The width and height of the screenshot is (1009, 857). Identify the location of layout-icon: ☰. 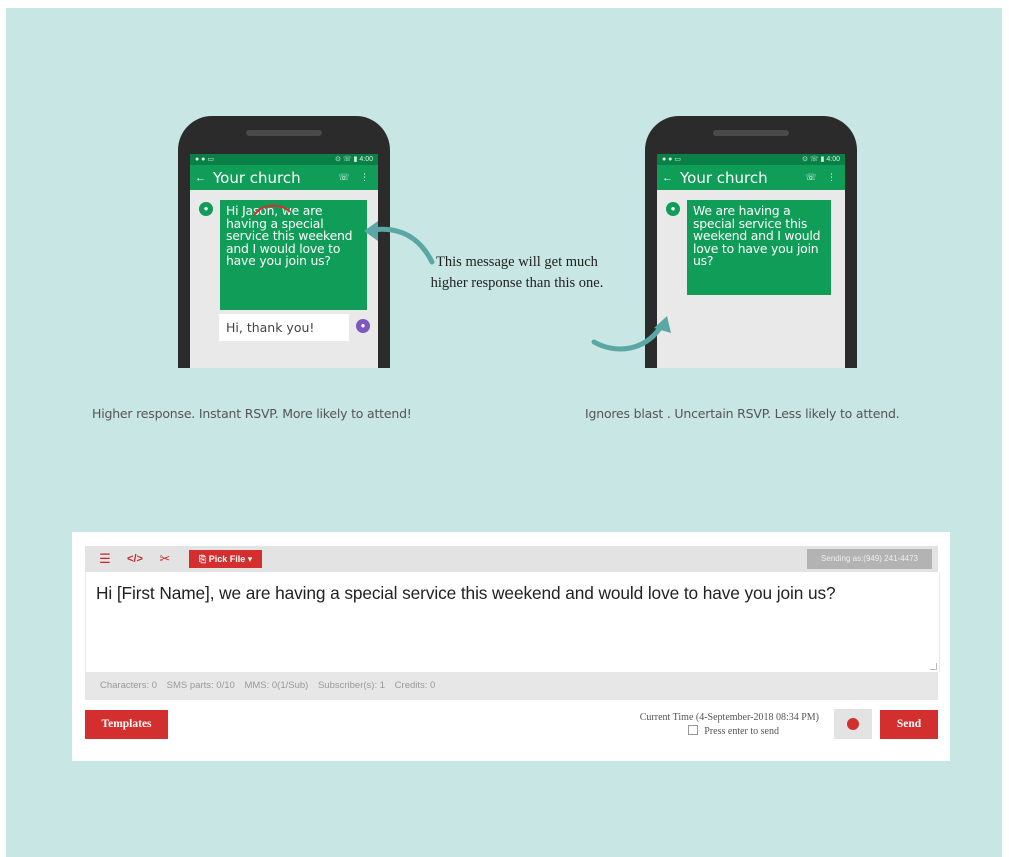
(105, 559).